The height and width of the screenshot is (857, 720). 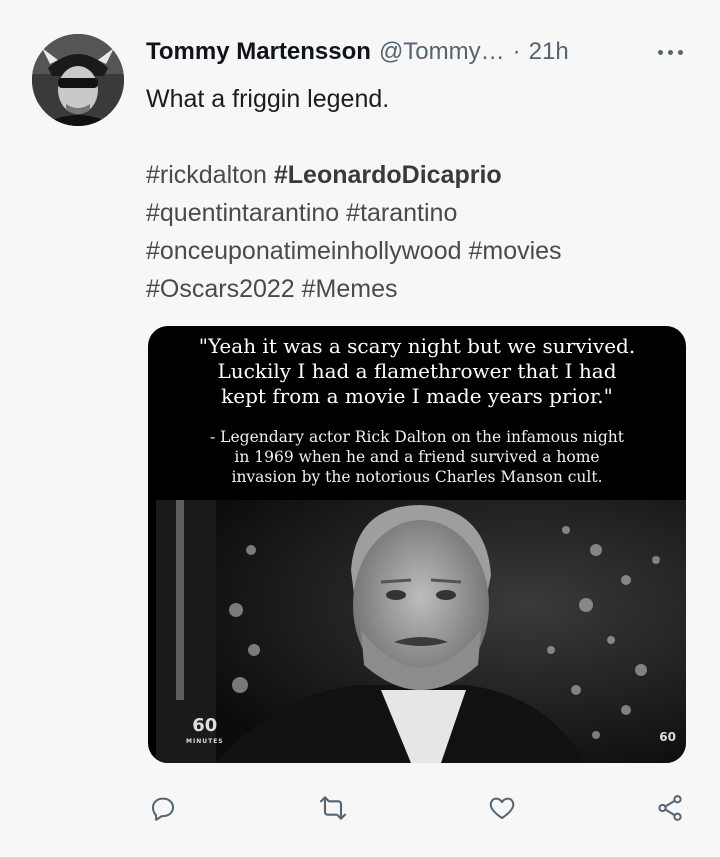 What do you see at coordinates (388, 175) in the screenshot?
I see `hashtag-link: #LeonardoDicaprio` at bounding box center [388, 175].